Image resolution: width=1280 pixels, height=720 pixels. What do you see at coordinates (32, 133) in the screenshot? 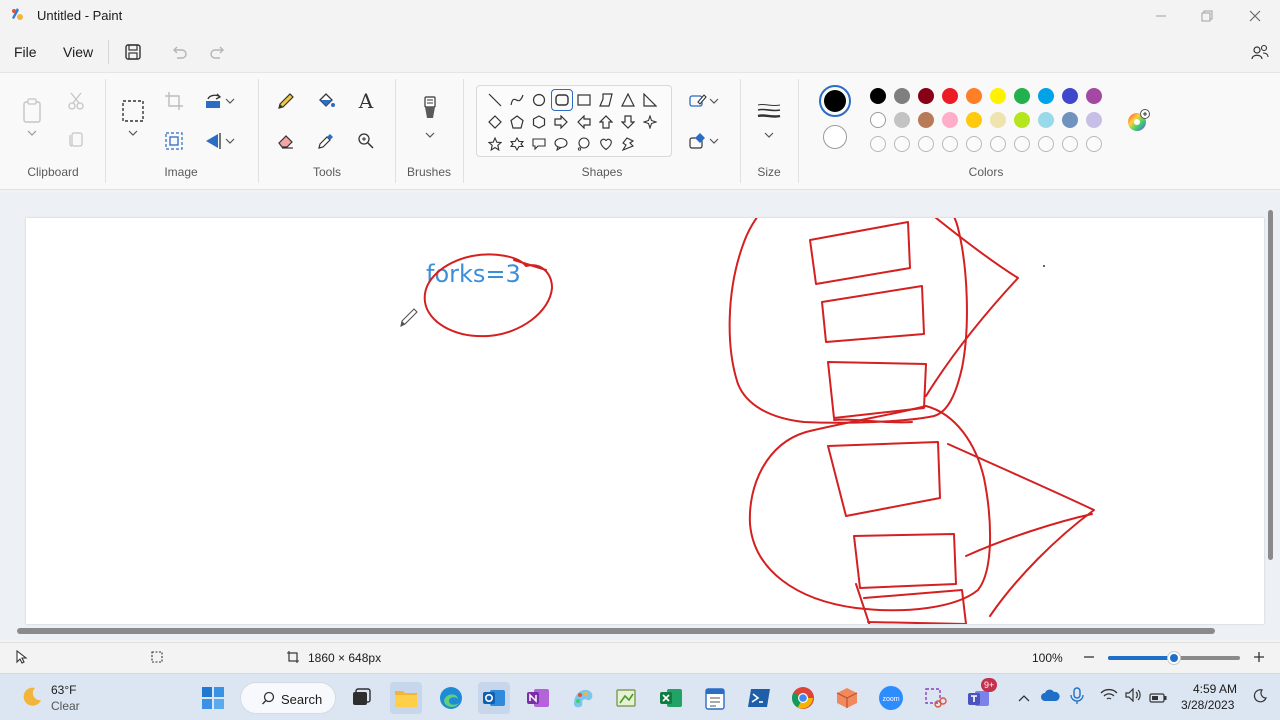
I see `paste-dropdown-icon` at bounding box center [32, 133].